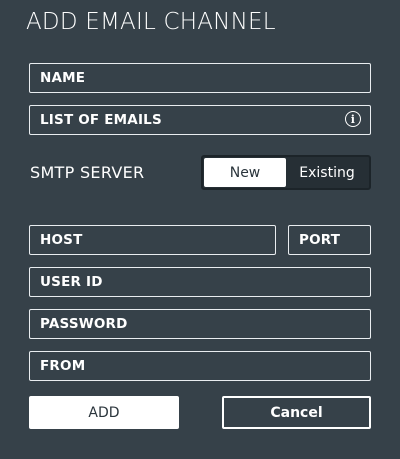 Image resolution: width=400 pixels, height=459 pixels. I want to click on host-field-label: HOST, so click(61, 240).